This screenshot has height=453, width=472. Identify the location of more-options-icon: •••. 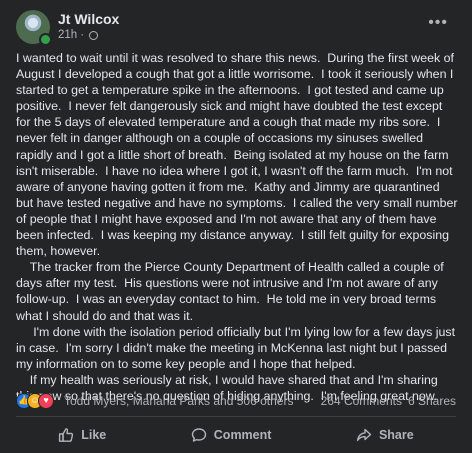
(438, 23).